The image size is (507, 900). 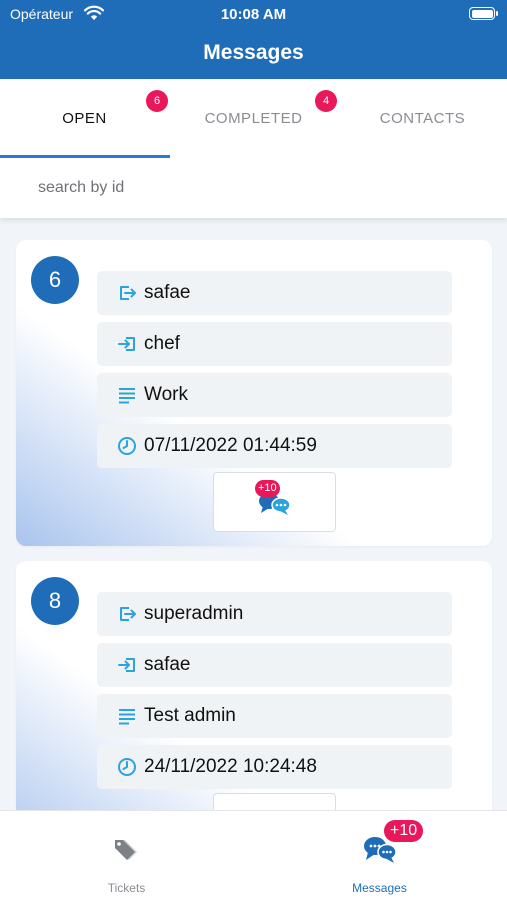 What do you see at coordinates (253, 54) in the screenshot?
I see `page-title: Messages` at bounding box center [253, 54].